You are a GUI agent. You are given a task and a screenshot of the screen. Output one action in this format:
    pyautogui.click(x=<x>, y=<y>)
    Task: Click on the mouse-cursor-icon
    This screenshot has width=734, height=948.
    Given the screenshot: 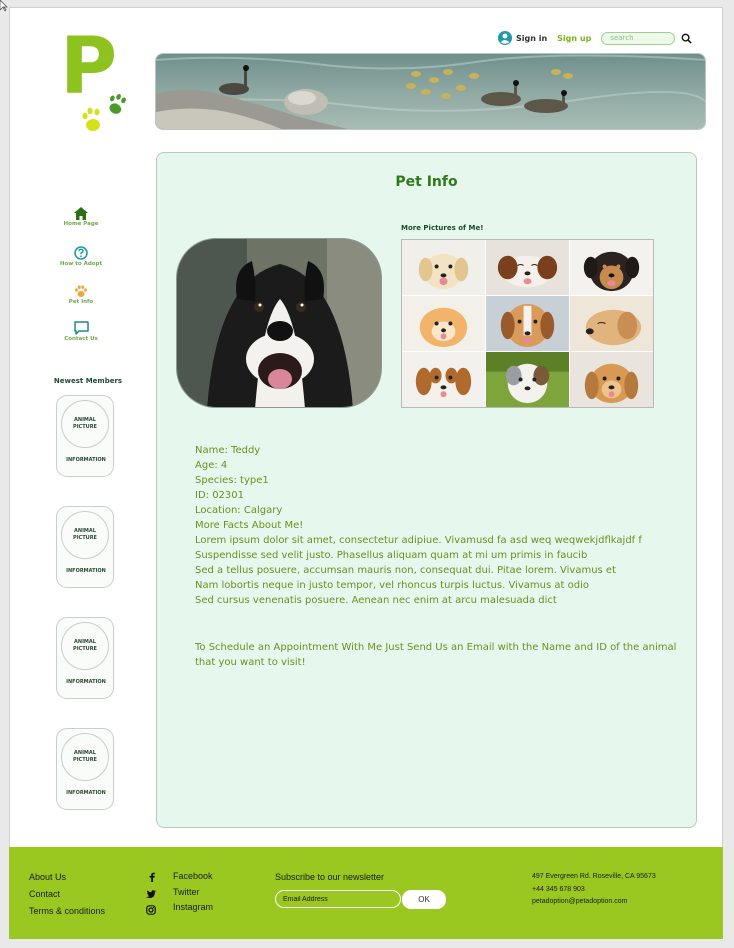 What is the action you would take?
    pyautogui.click(x=4, y=6)
    